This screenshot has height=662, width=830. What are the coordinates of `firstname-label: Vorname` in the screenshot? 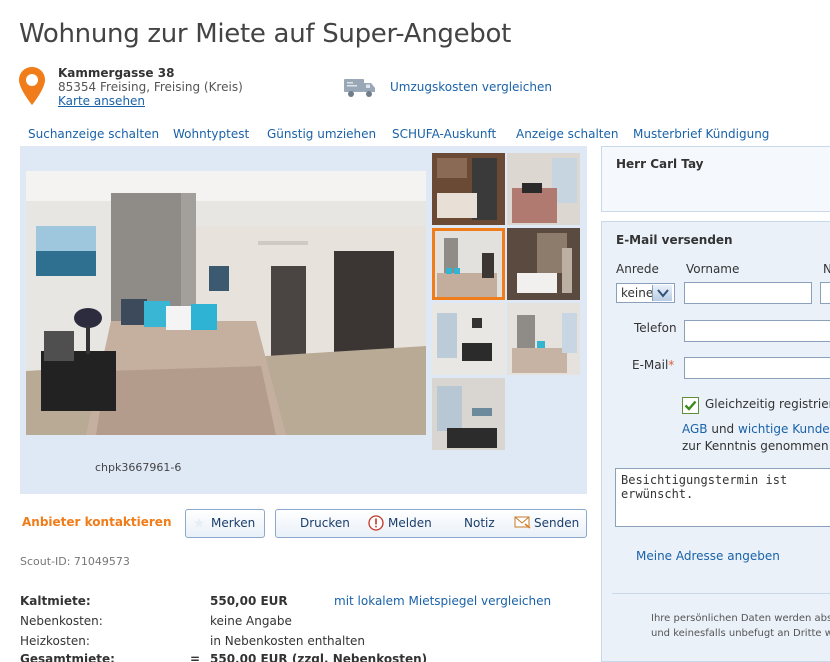 It's located at (713, 269).